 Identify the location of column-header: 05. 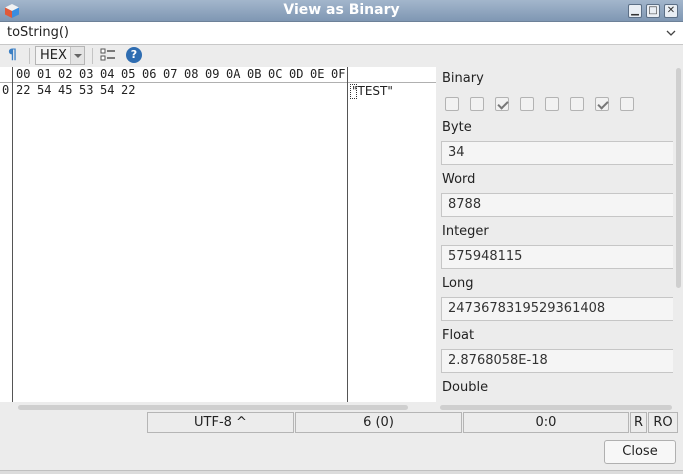
(128, 74).